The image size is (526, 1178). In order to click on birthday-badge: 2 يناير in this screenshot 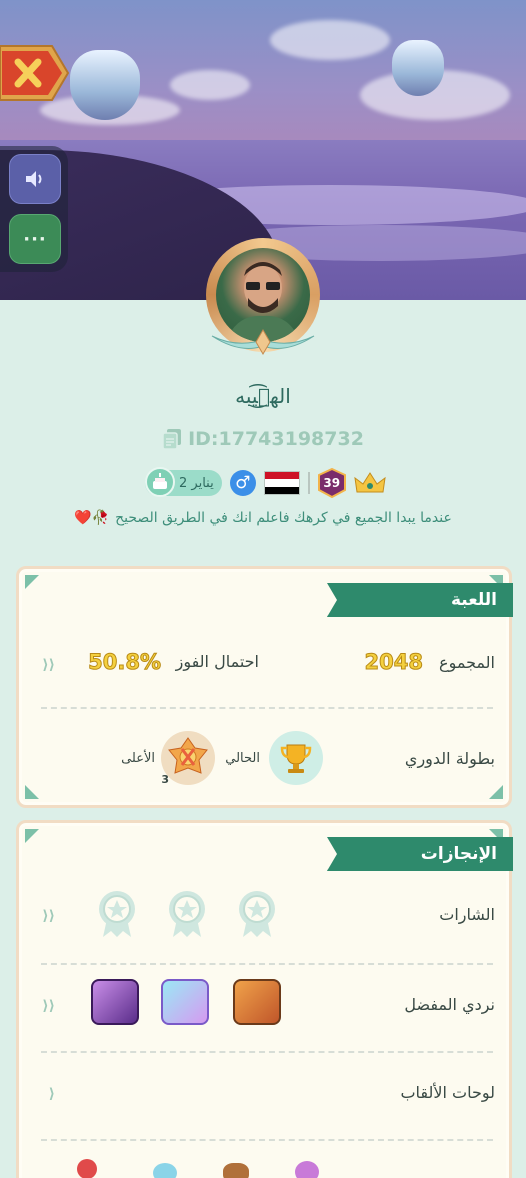, I will do `click(183, 482)`.